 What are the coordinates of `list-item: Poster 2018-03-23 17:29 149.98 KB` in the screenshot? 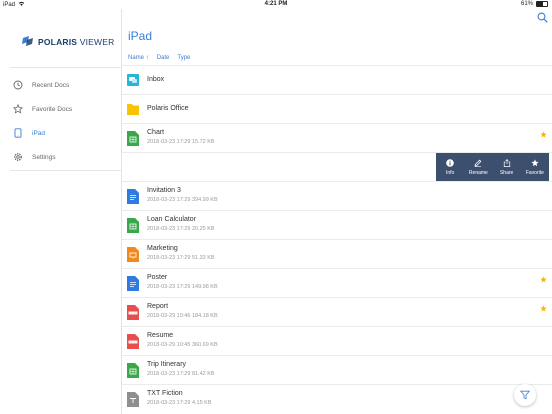 It's located at (337, 282).